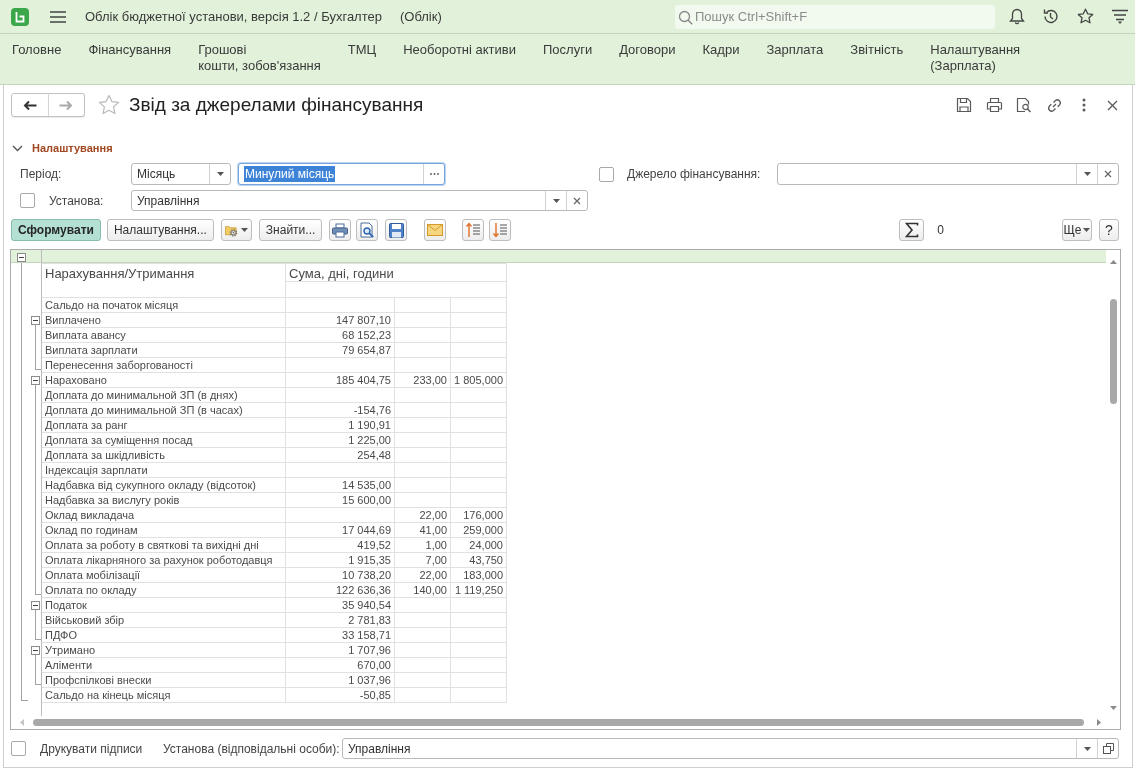  Describe the element at coordinates (340, 320) in the screenshot. I see `table-cell: 147 807,10` at that location.